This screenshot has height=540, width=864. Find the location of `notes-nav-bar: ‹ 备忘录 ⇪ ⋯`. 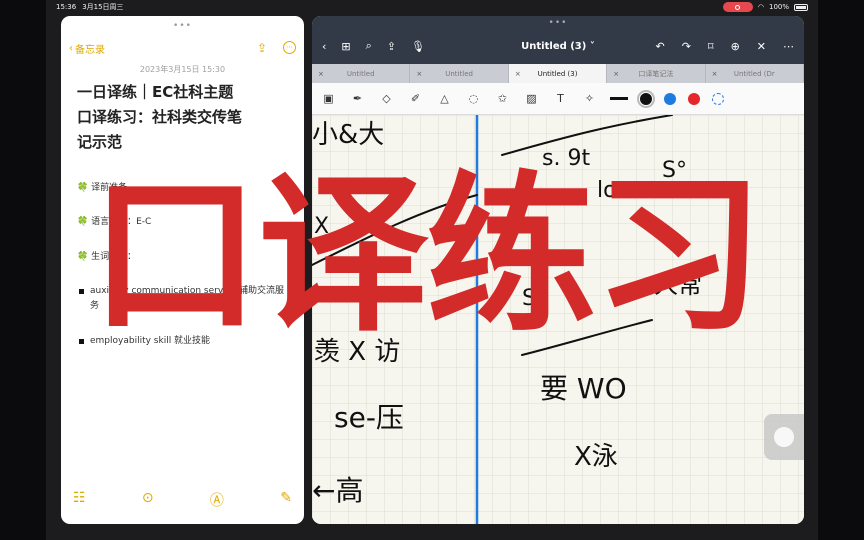

notes-nav-bar: ‹ 备忘录 ⇪ ⋯ is located at coordinates (182, 48).